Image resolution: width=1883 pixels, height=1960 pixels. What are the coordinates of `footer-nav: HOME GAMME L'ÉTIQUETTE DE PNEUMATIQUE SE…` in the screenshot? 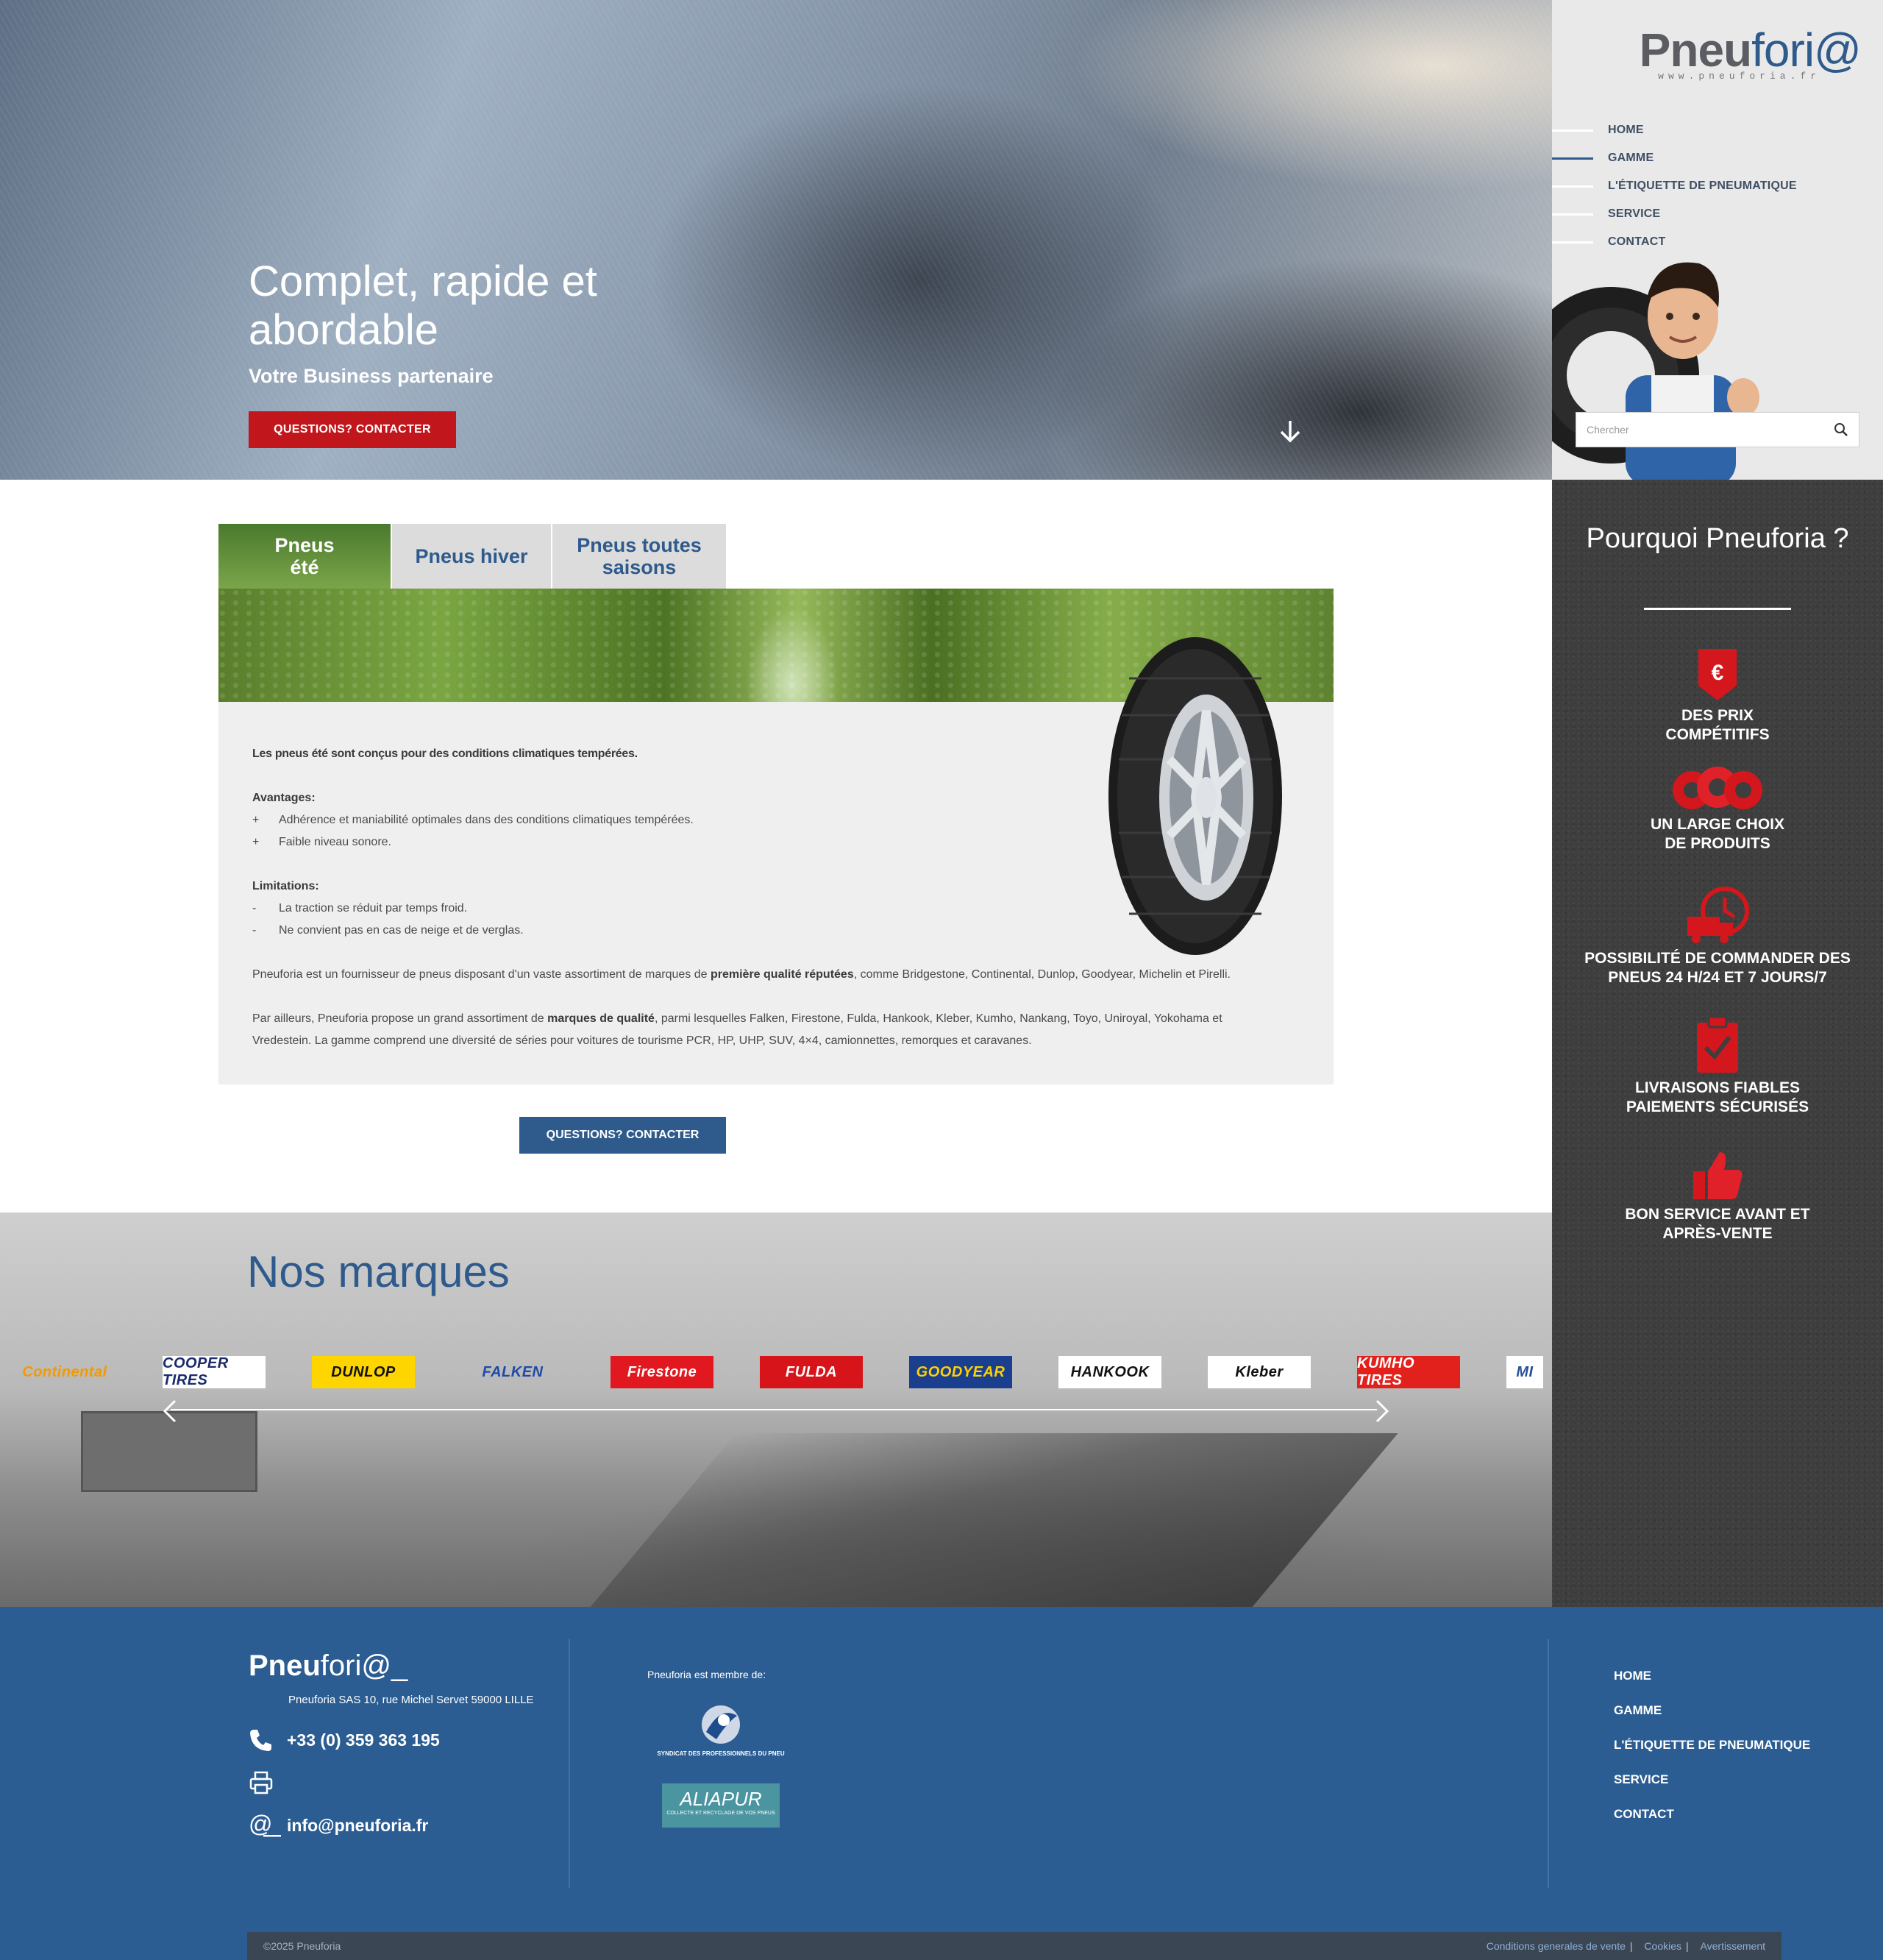 It's located at (1712, 1755).